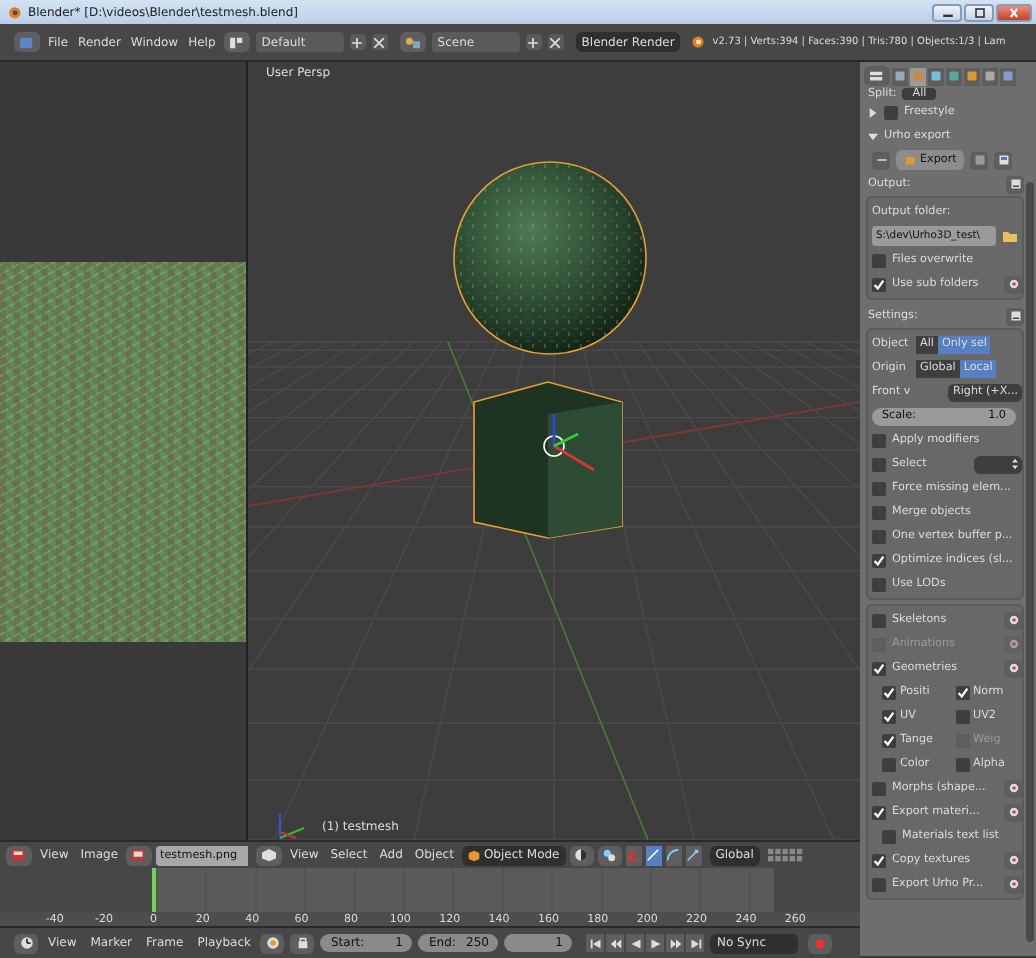 The height and width of the screenshot is (958, 1036). I want to click on shading-button, so click(581, 855).